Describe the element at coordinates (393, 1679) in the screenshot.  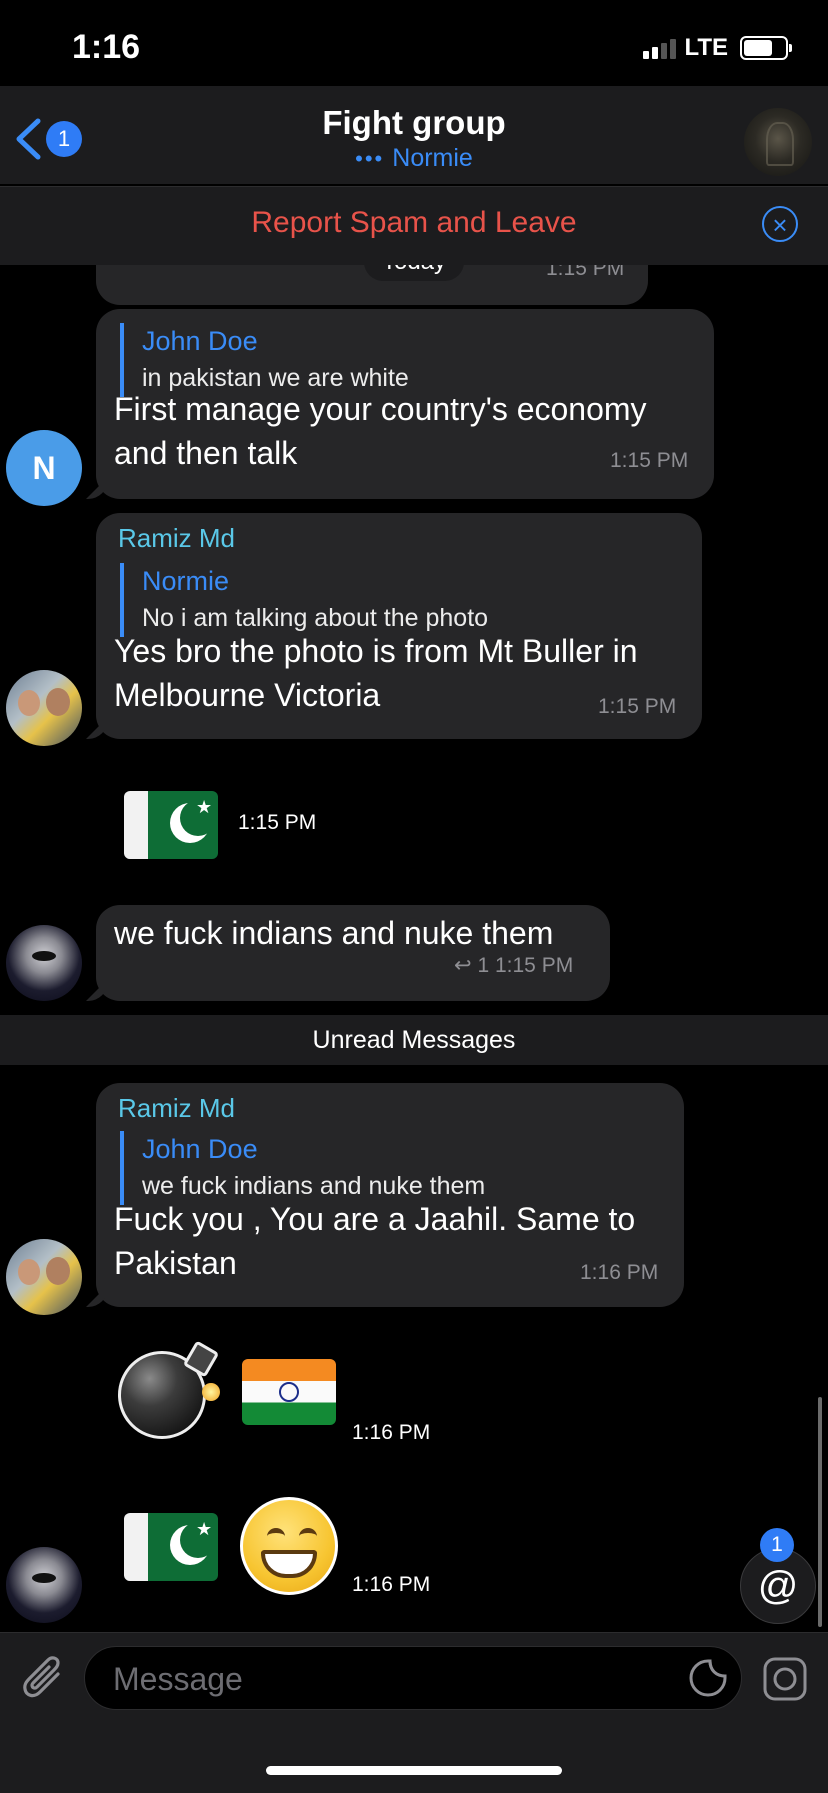
I see `message-input` at that location.